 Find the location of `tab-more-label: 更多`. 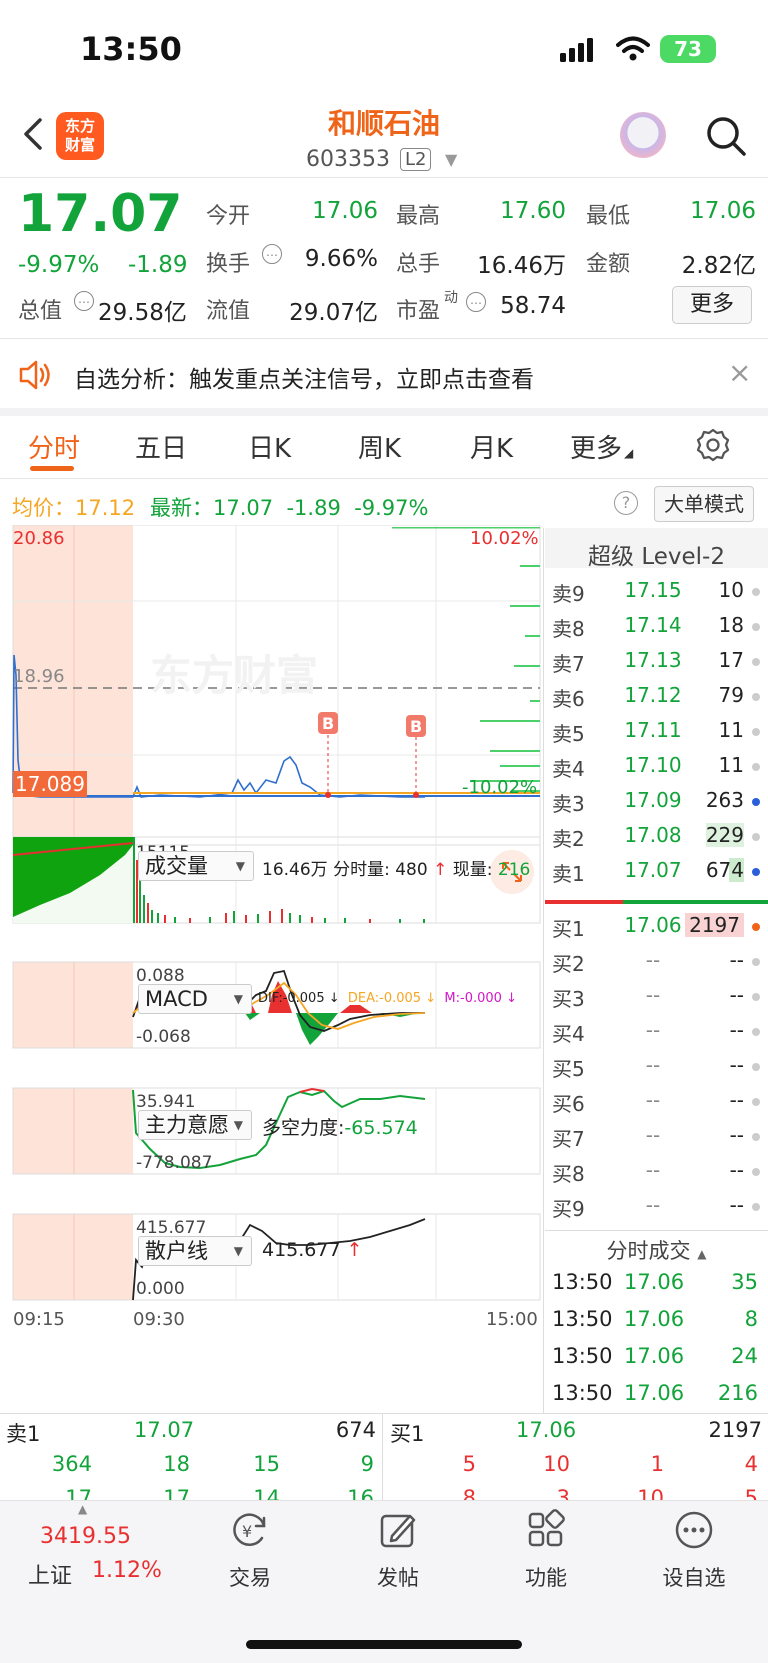

tab-more-label: 更多 is located at coordinates (596, 449).